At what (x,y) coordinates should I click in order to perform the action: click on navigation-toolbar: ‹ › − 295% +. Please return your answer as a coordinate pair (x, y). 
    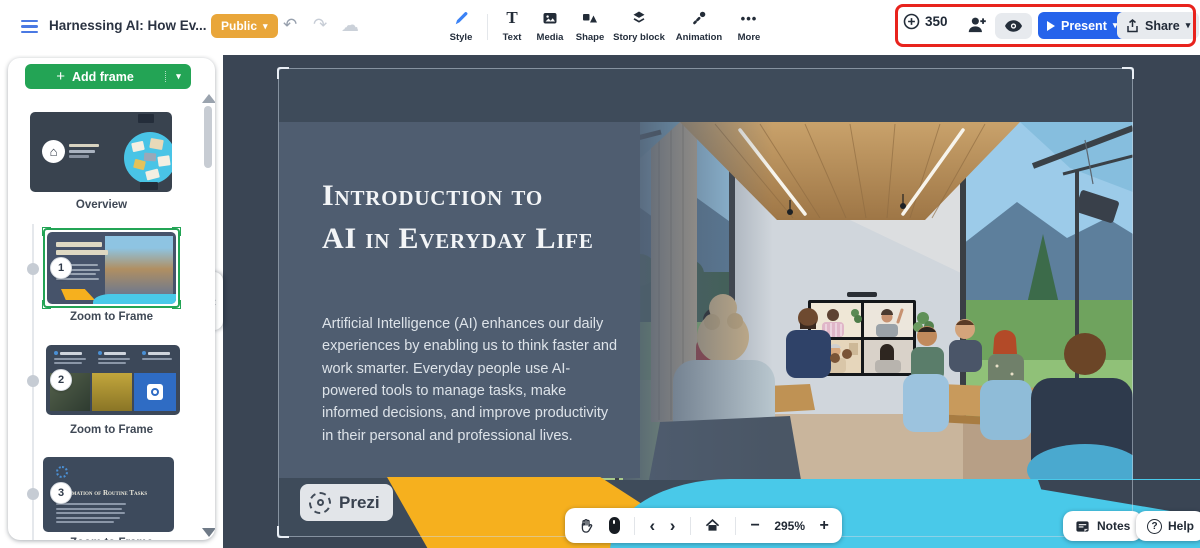
    Looking at the image, I should click on (703, 525).